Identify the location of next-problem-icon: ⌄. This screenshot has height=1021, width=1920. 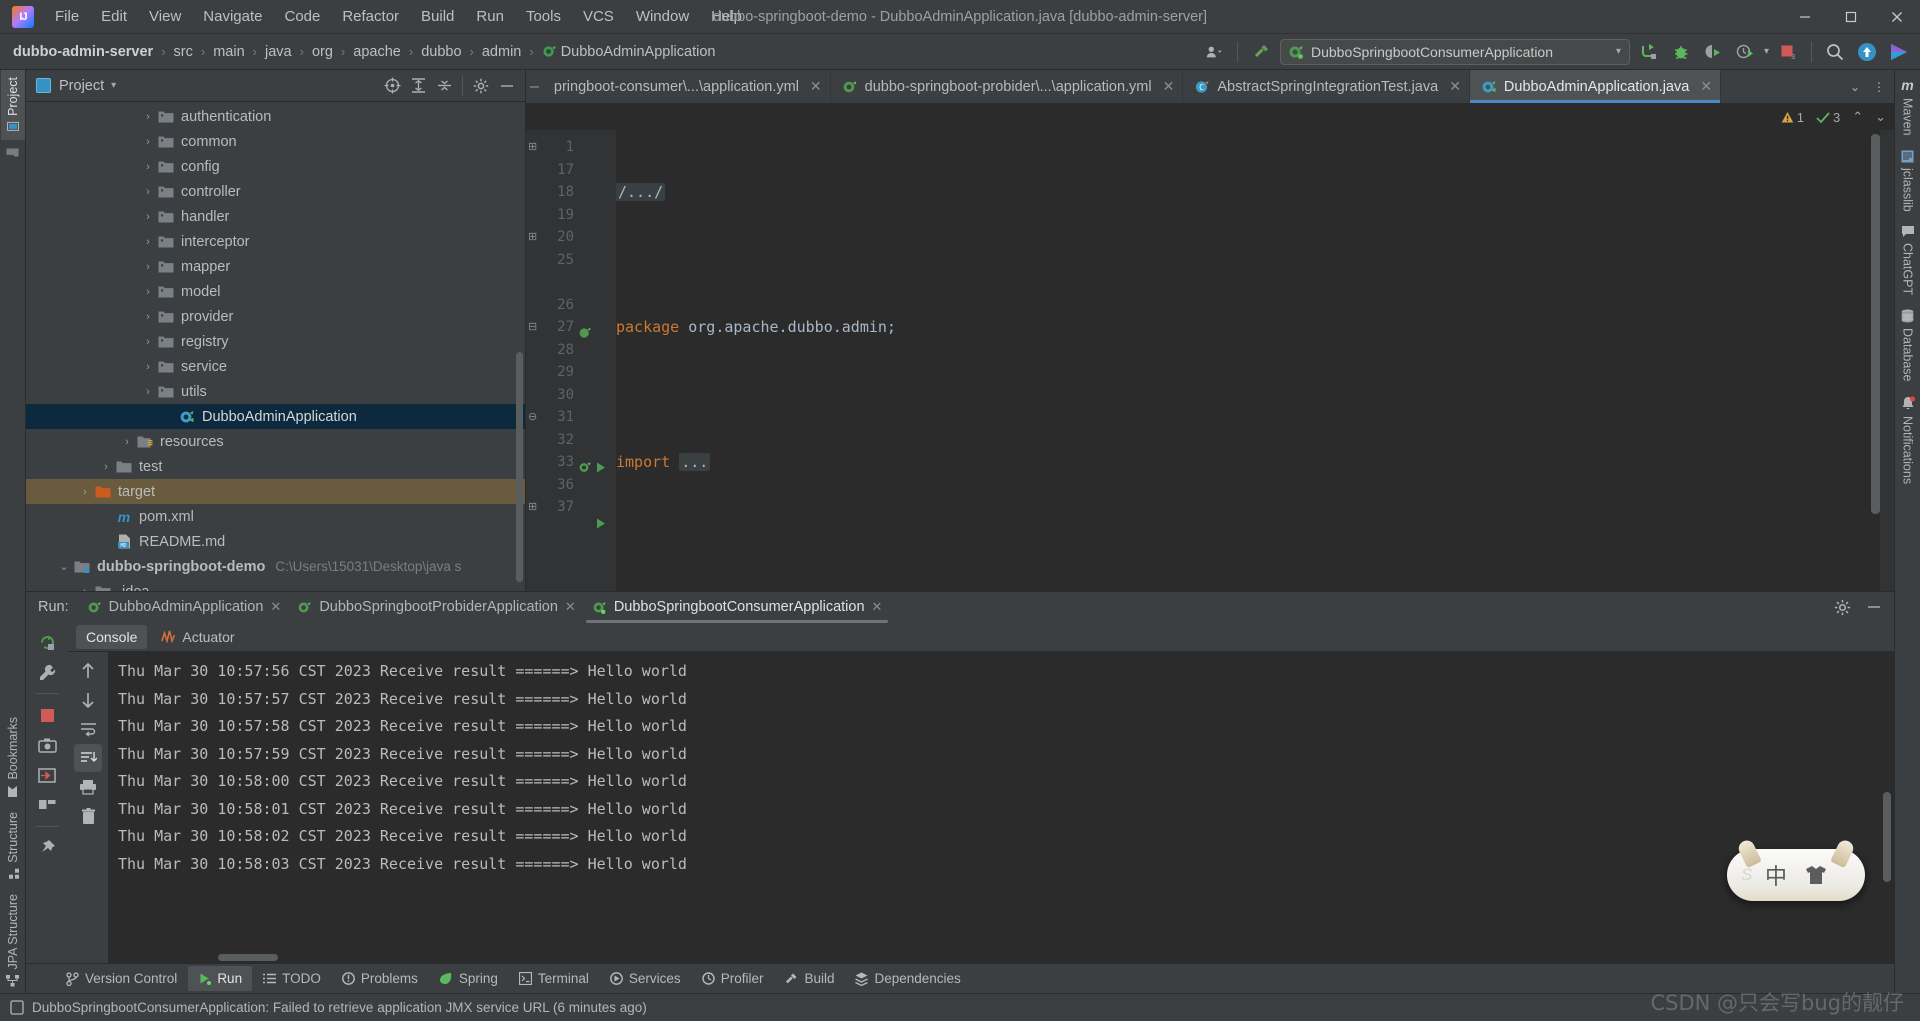
(1880, 117).